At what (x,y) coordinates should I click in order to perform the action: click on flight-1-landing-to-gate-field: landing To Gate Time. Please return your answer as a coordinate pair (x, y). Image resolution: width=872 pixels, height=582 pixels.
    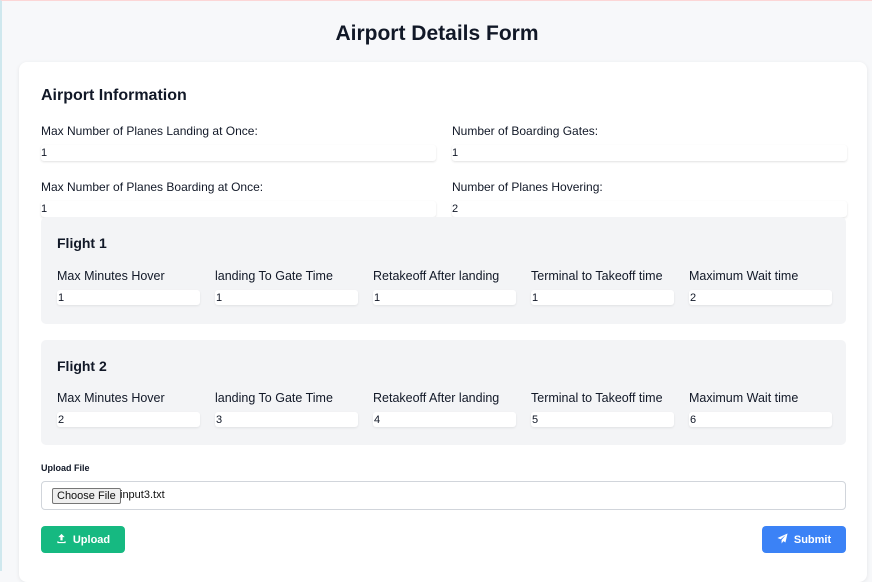
    Looking at the image, I should click on (286, 287).